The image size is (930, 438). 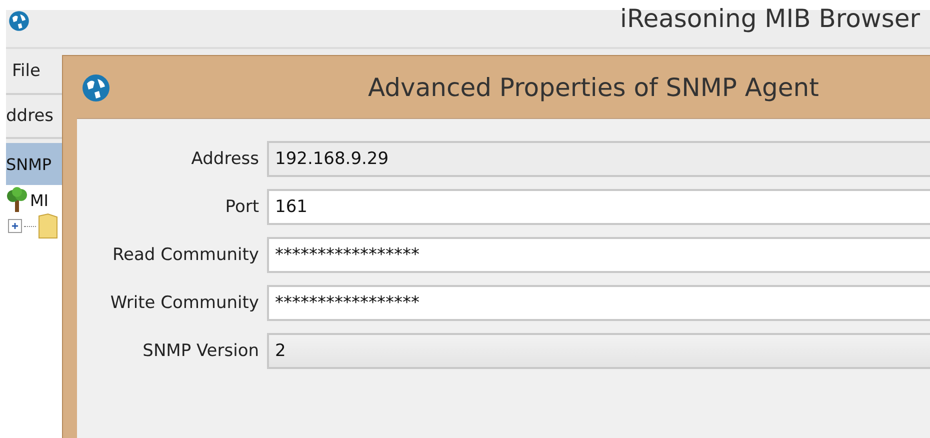 What do you see at coordinates (15, 226) in the screenshot?
I see `expand-icon` at bounding box center [15, 226].